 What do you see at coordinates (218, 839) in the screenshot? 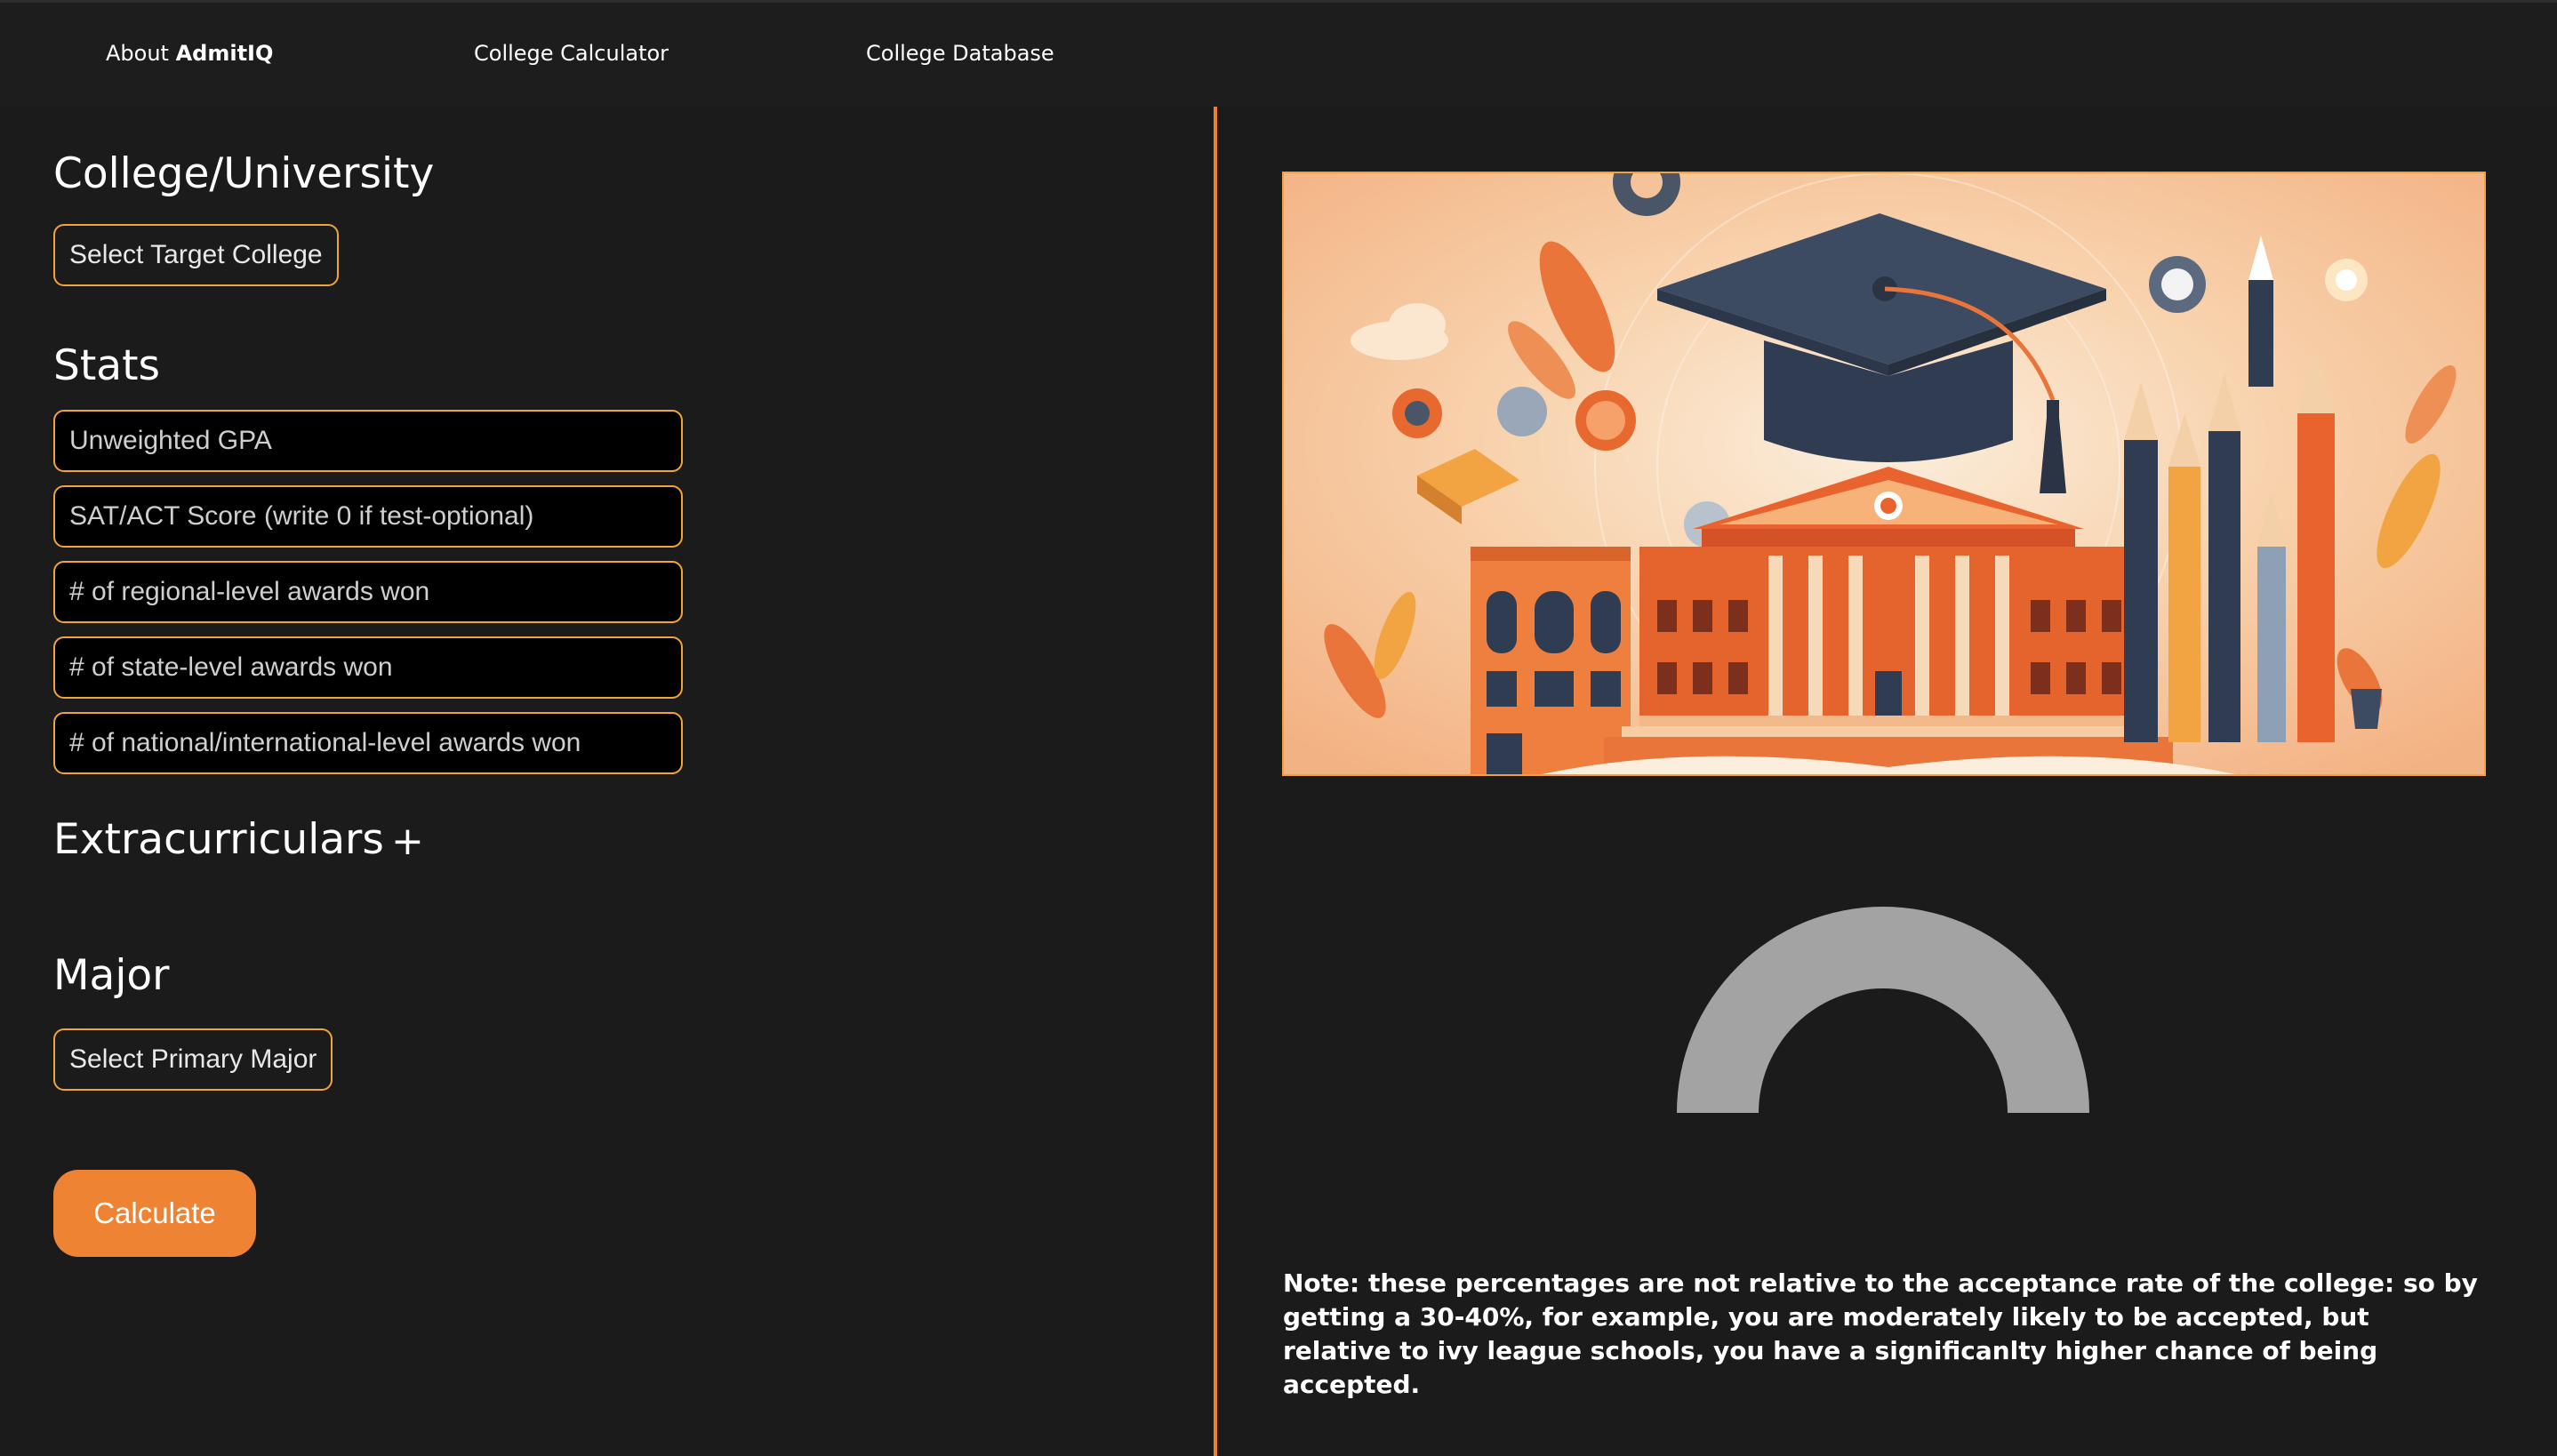
I see `extracurriculars-section-title: Extracurriculars` at bounding box center [218, 839].